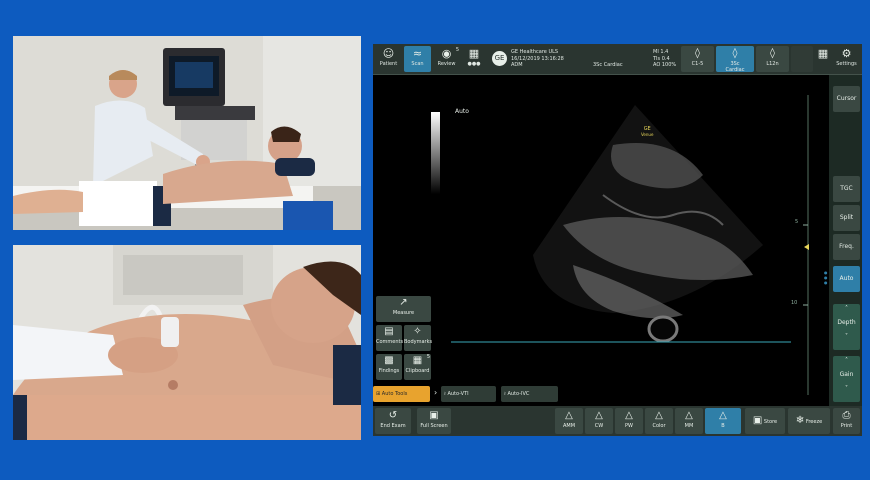  Describe the element at coordinates (418, 338) in the screenshot. I see `bodymarks-button: ✧ Bodymarks` at that location.